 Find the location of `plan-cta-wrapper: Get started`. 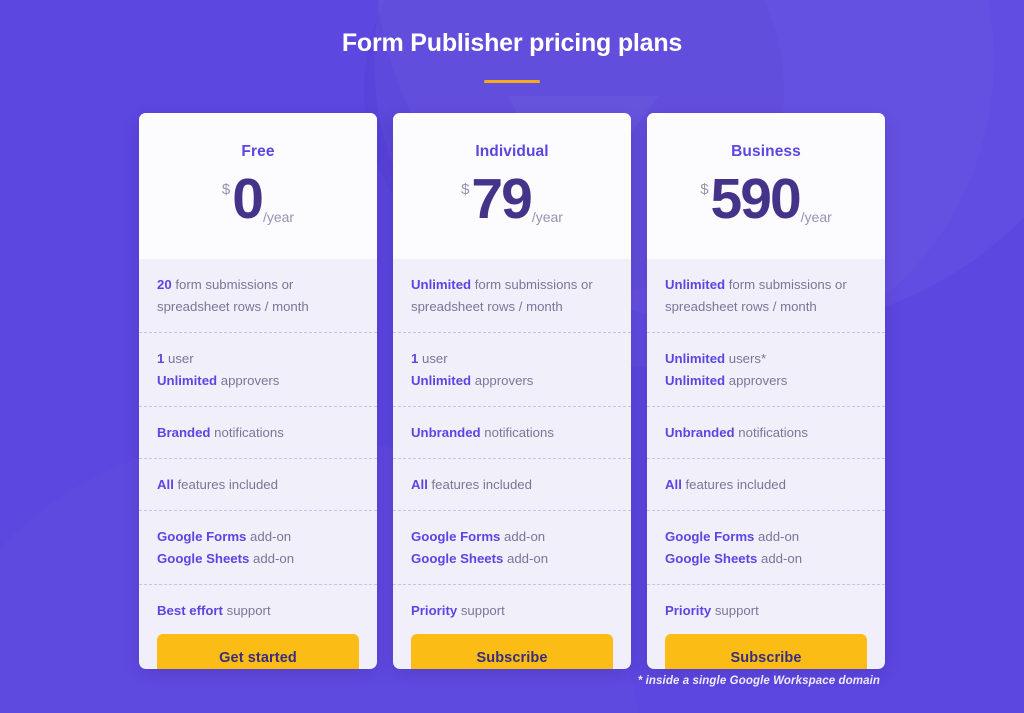

plan-cta-wrapper: Get started is located at coordinates (258, 649).